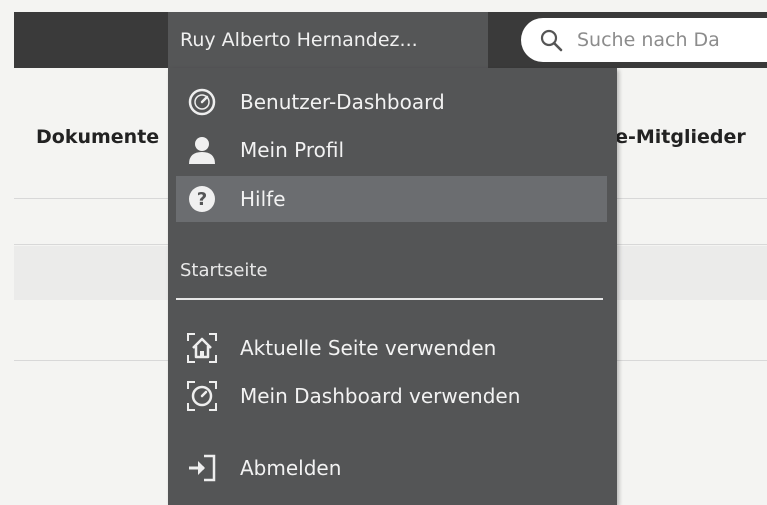  Describe the element at coordinates (291, 468) in the screenshot. I see `menu-item-label: Abmelden` at that location.